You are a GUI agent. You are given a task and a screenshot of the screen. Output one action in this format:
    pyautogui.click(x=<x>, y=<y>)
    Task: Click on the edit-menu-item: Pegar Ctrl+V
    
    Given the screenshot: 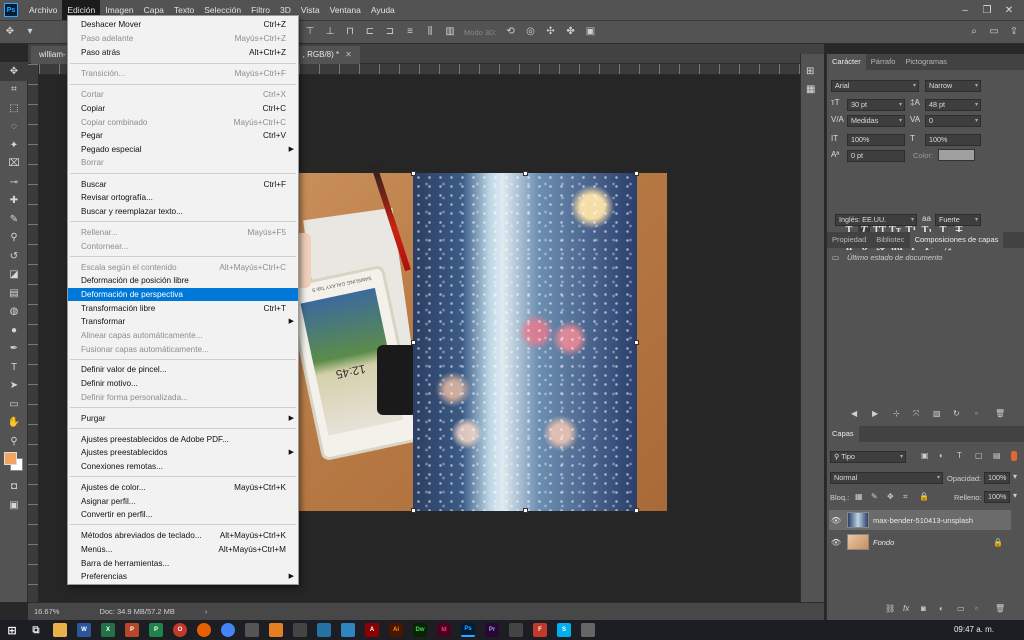 What is the action you would take?
    pyautogui.click(x=183, y=135)
    